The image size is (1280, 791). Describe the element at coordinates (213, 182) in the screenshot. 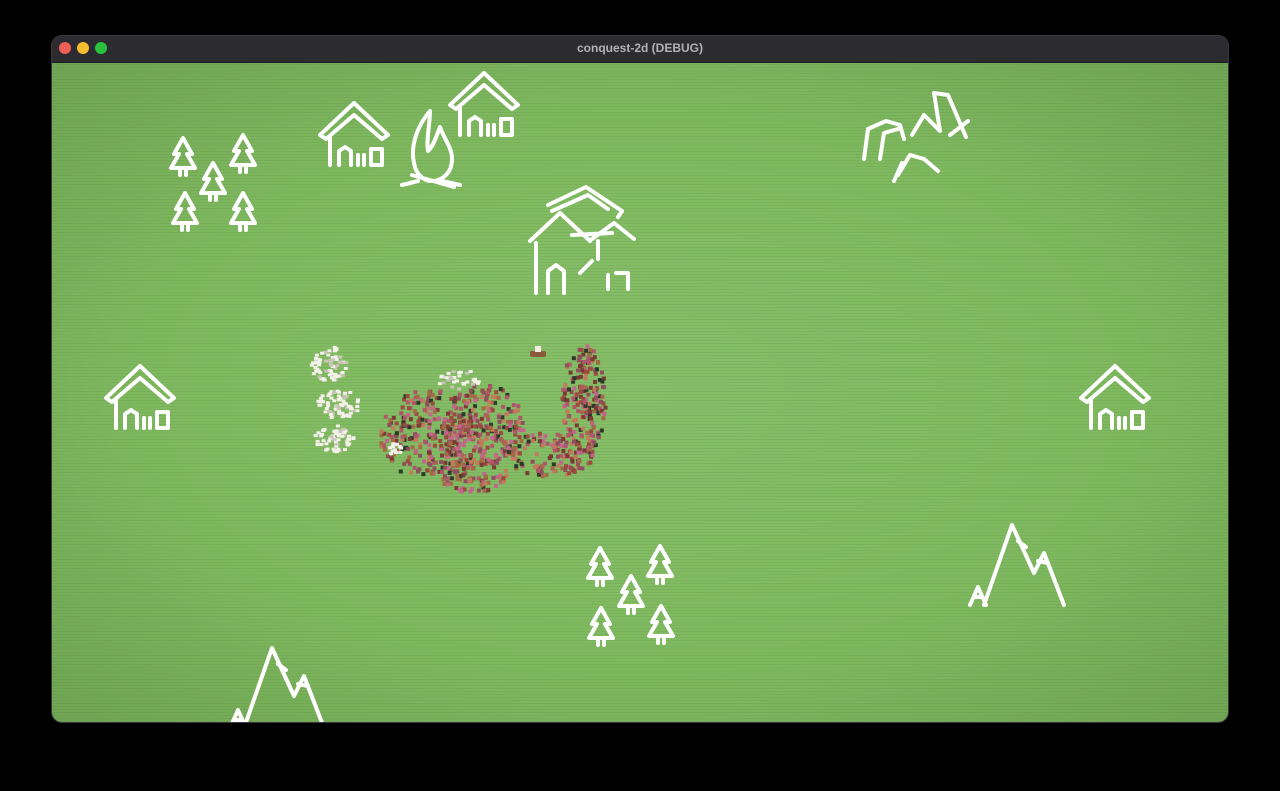

I see `forest-nw` at that location.